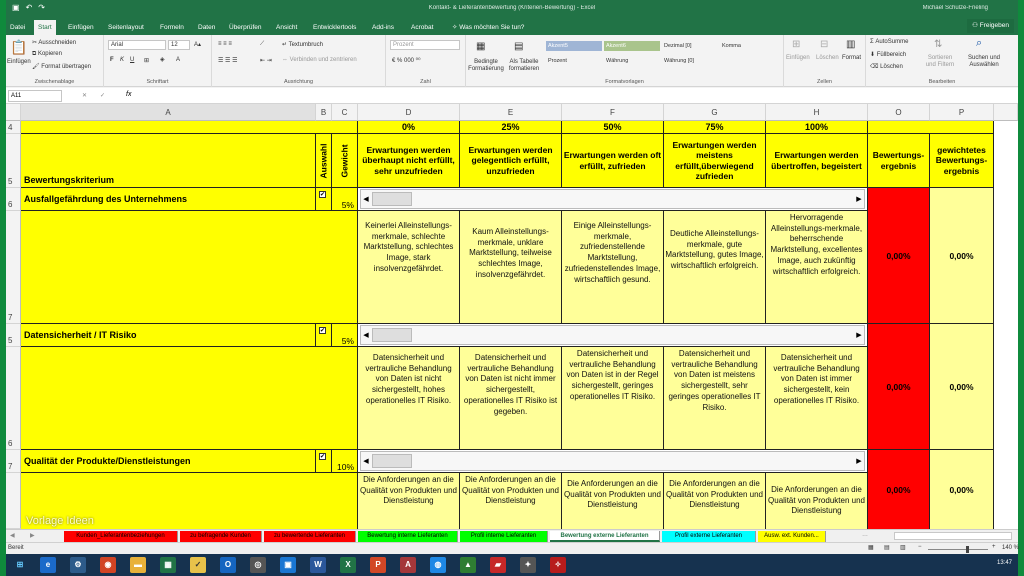  I want to click on bold-icon: F, so click(112, 60).